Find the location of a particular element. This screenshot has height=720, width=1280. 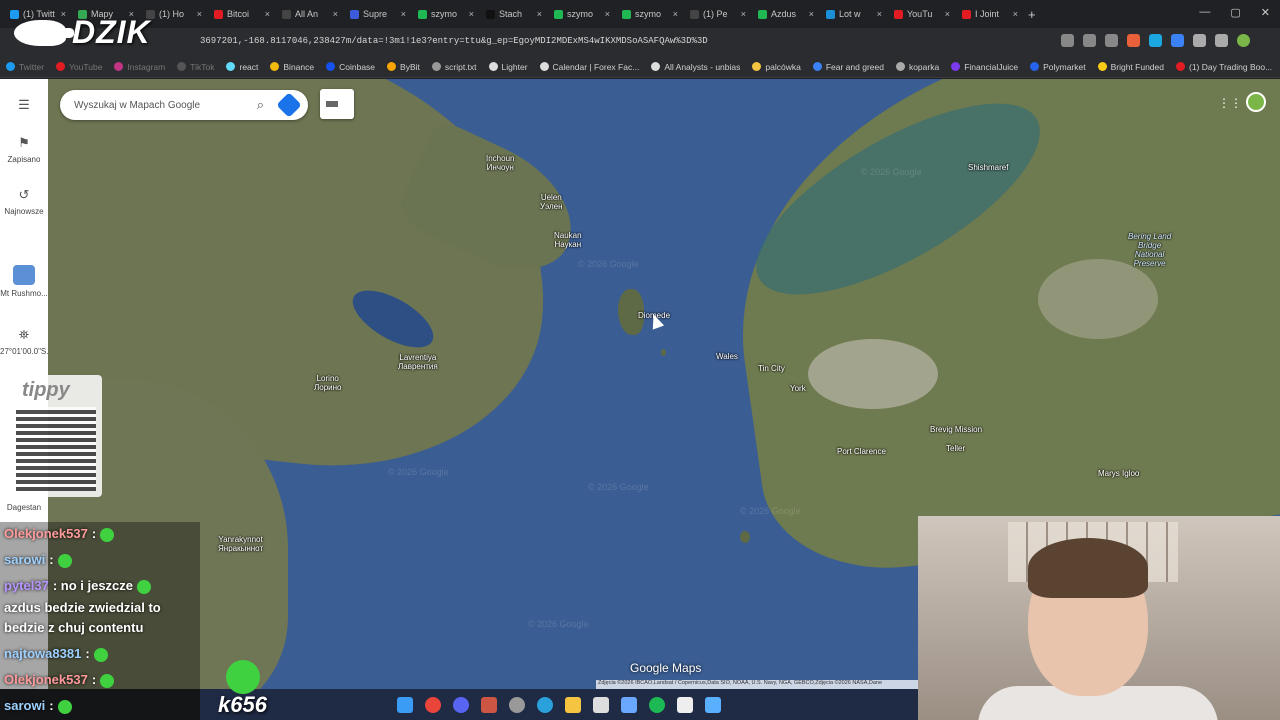

maps-search-box: Wyszukaj w Mapach Google ⌕ is located at coordinates (184, 105).